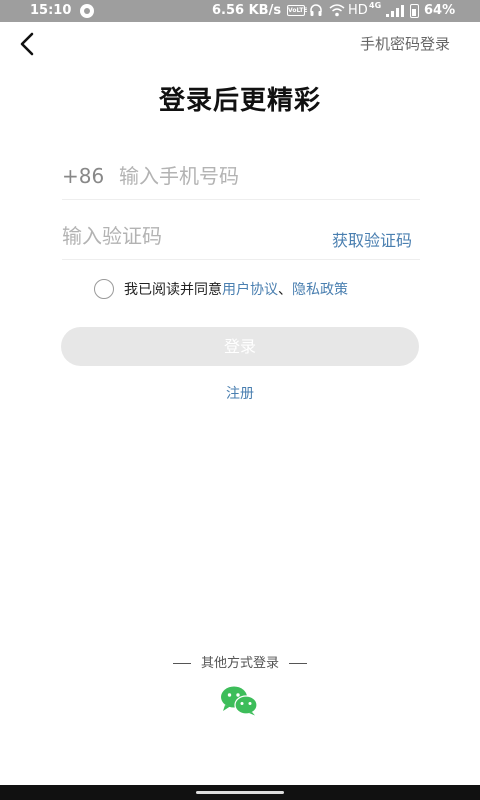 Image resolution: width=480 pixels, height=800 pixels. I want to click on agree-checkbox, so click(104, 289).